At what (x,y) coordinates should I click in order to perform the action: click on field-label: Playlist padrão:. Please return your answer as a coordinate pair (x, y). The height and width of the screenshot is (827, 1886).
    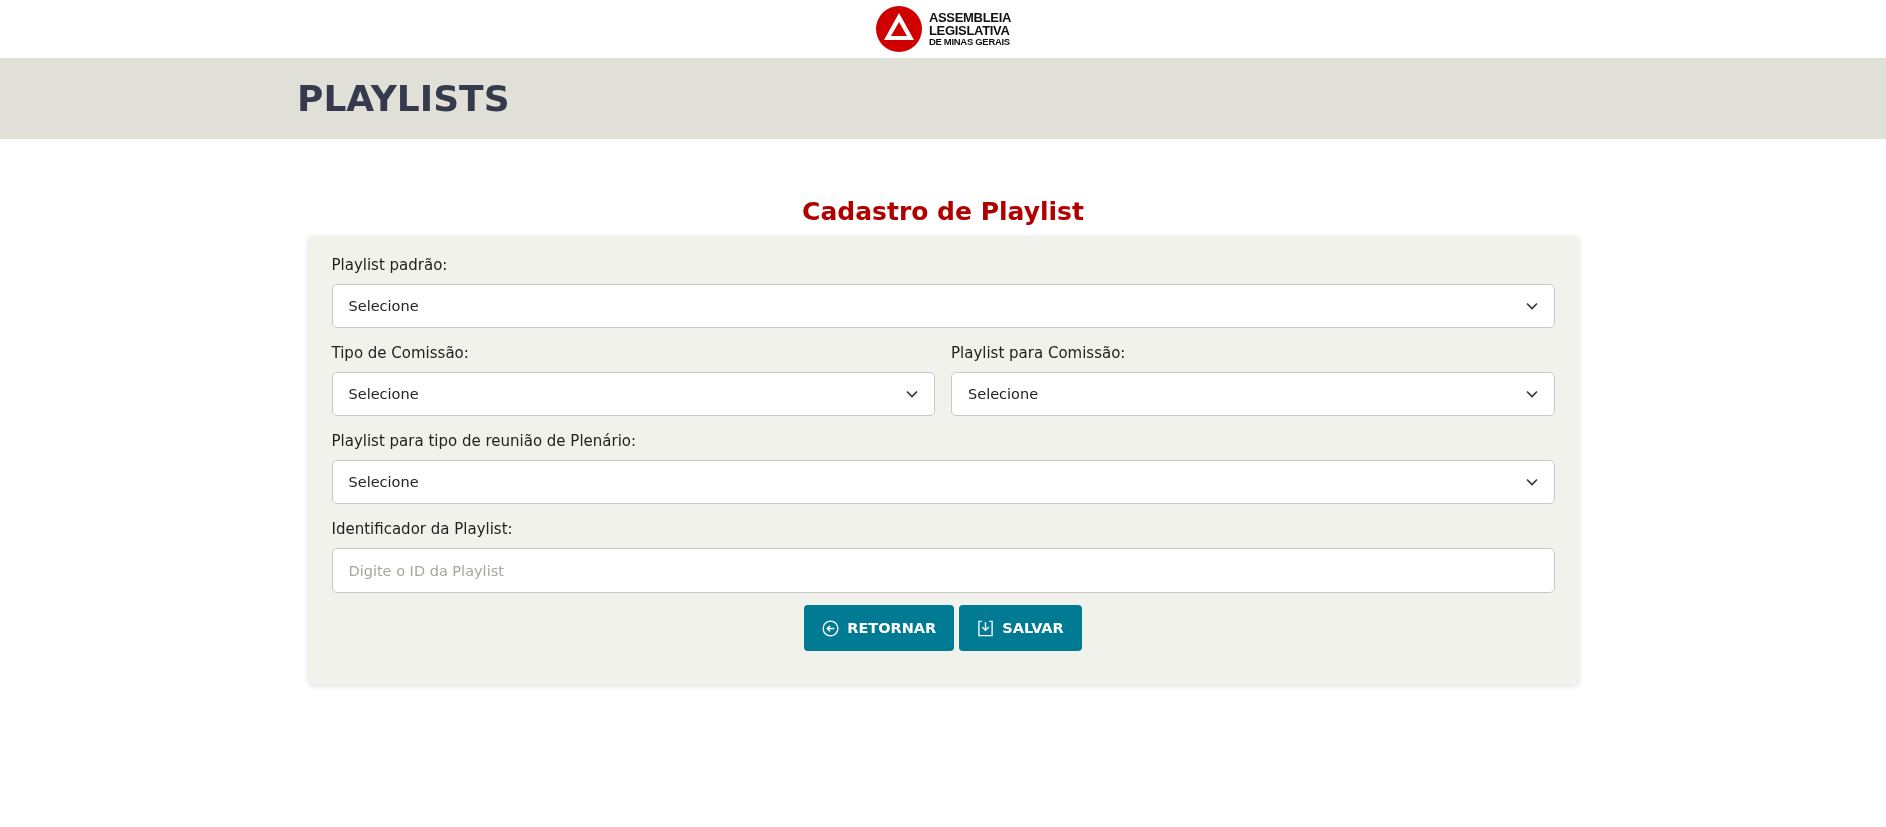
    Looking at the image, I should click on (390, 265).